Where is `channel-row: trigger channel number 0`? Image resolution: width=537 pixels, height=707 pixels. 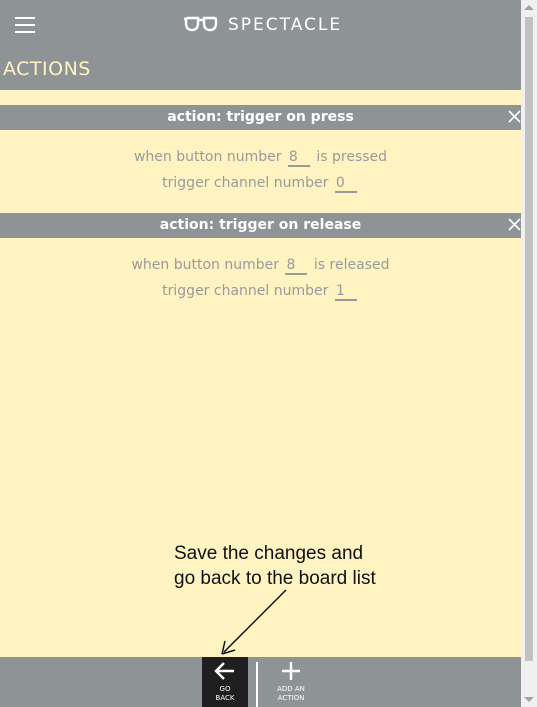
channel-row: trigger channel number 0 is located at coordinates (260, 184).